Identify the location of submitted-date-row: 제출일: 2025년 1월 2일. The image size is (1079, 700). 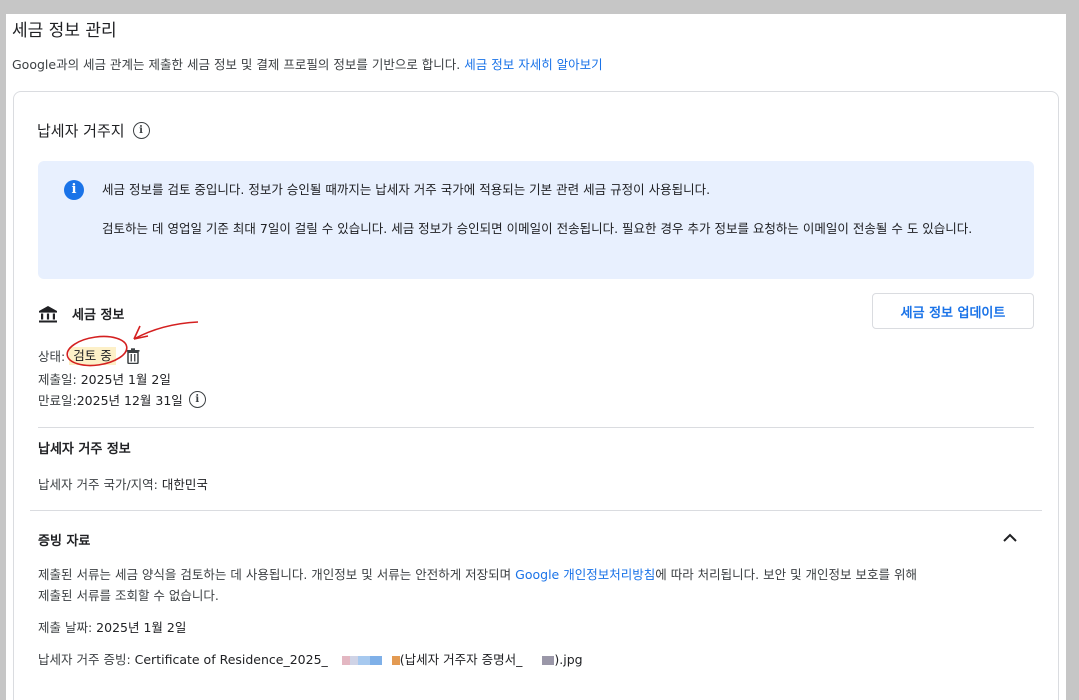
(104, 378).